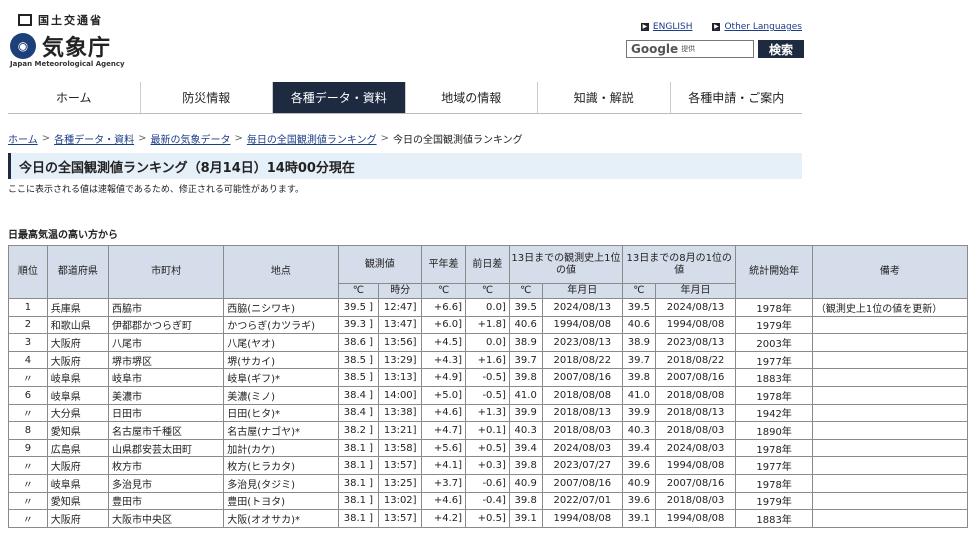 This screenshot has height=554, width=980. I want to click on cell-city: 名古屋市千種区, so click(166, 430).